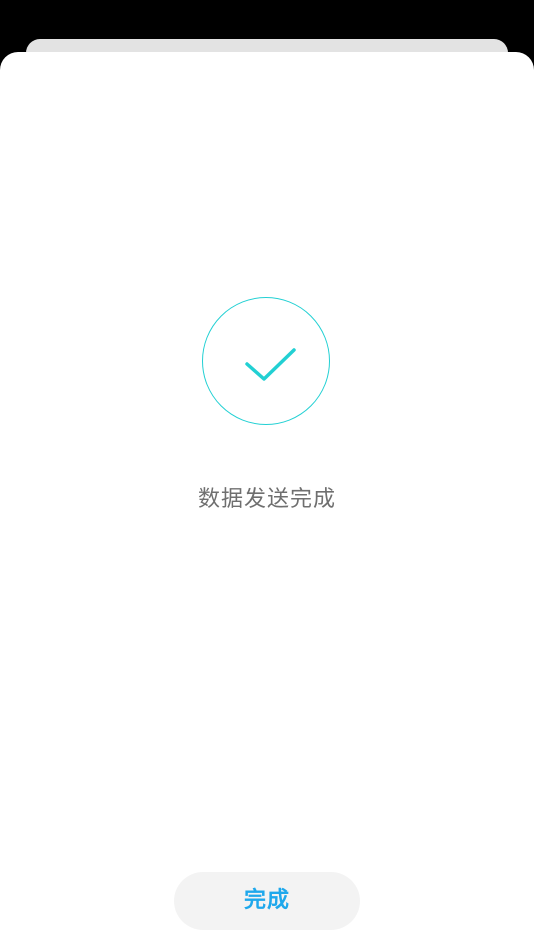 The image size is (534, 950). I want to click on checkmark-icon, so click(270, 364).